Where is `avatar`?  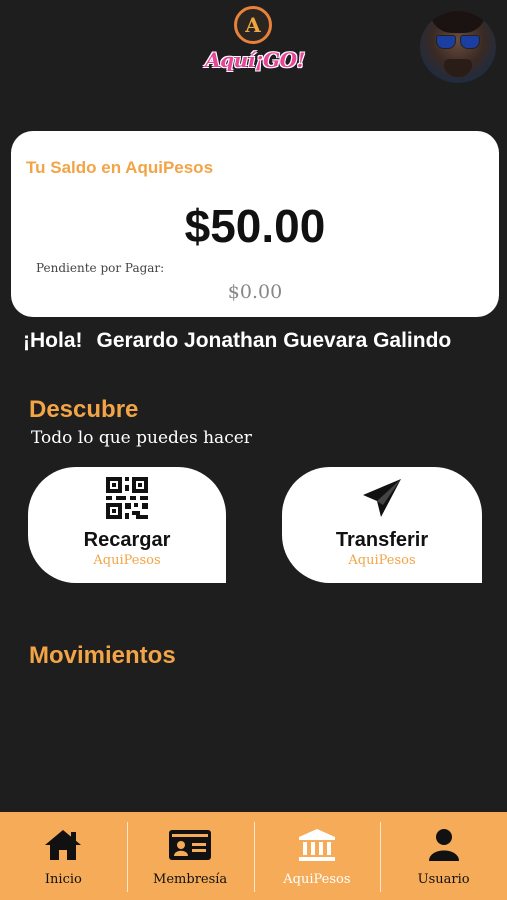
avatar is located at coordinates (458, 47).